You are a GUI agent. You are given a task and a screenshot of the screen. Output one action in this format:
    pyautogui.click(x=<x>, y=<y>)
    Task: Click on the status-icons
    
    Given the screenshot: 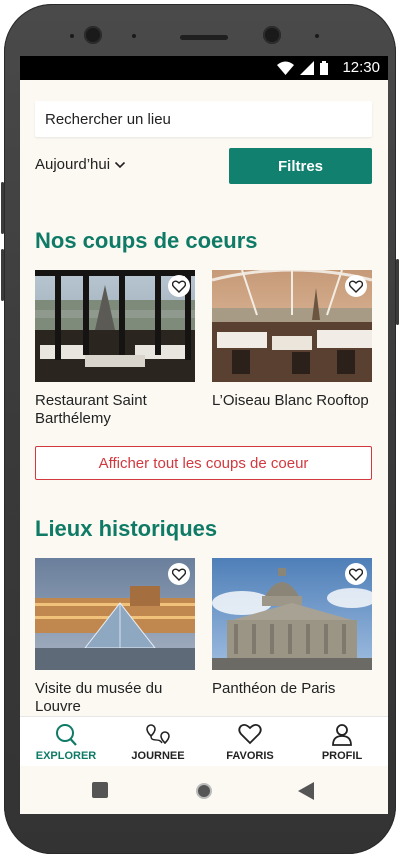 What is the action you would take?
    pyautogui.click(x=302, y=68)
    